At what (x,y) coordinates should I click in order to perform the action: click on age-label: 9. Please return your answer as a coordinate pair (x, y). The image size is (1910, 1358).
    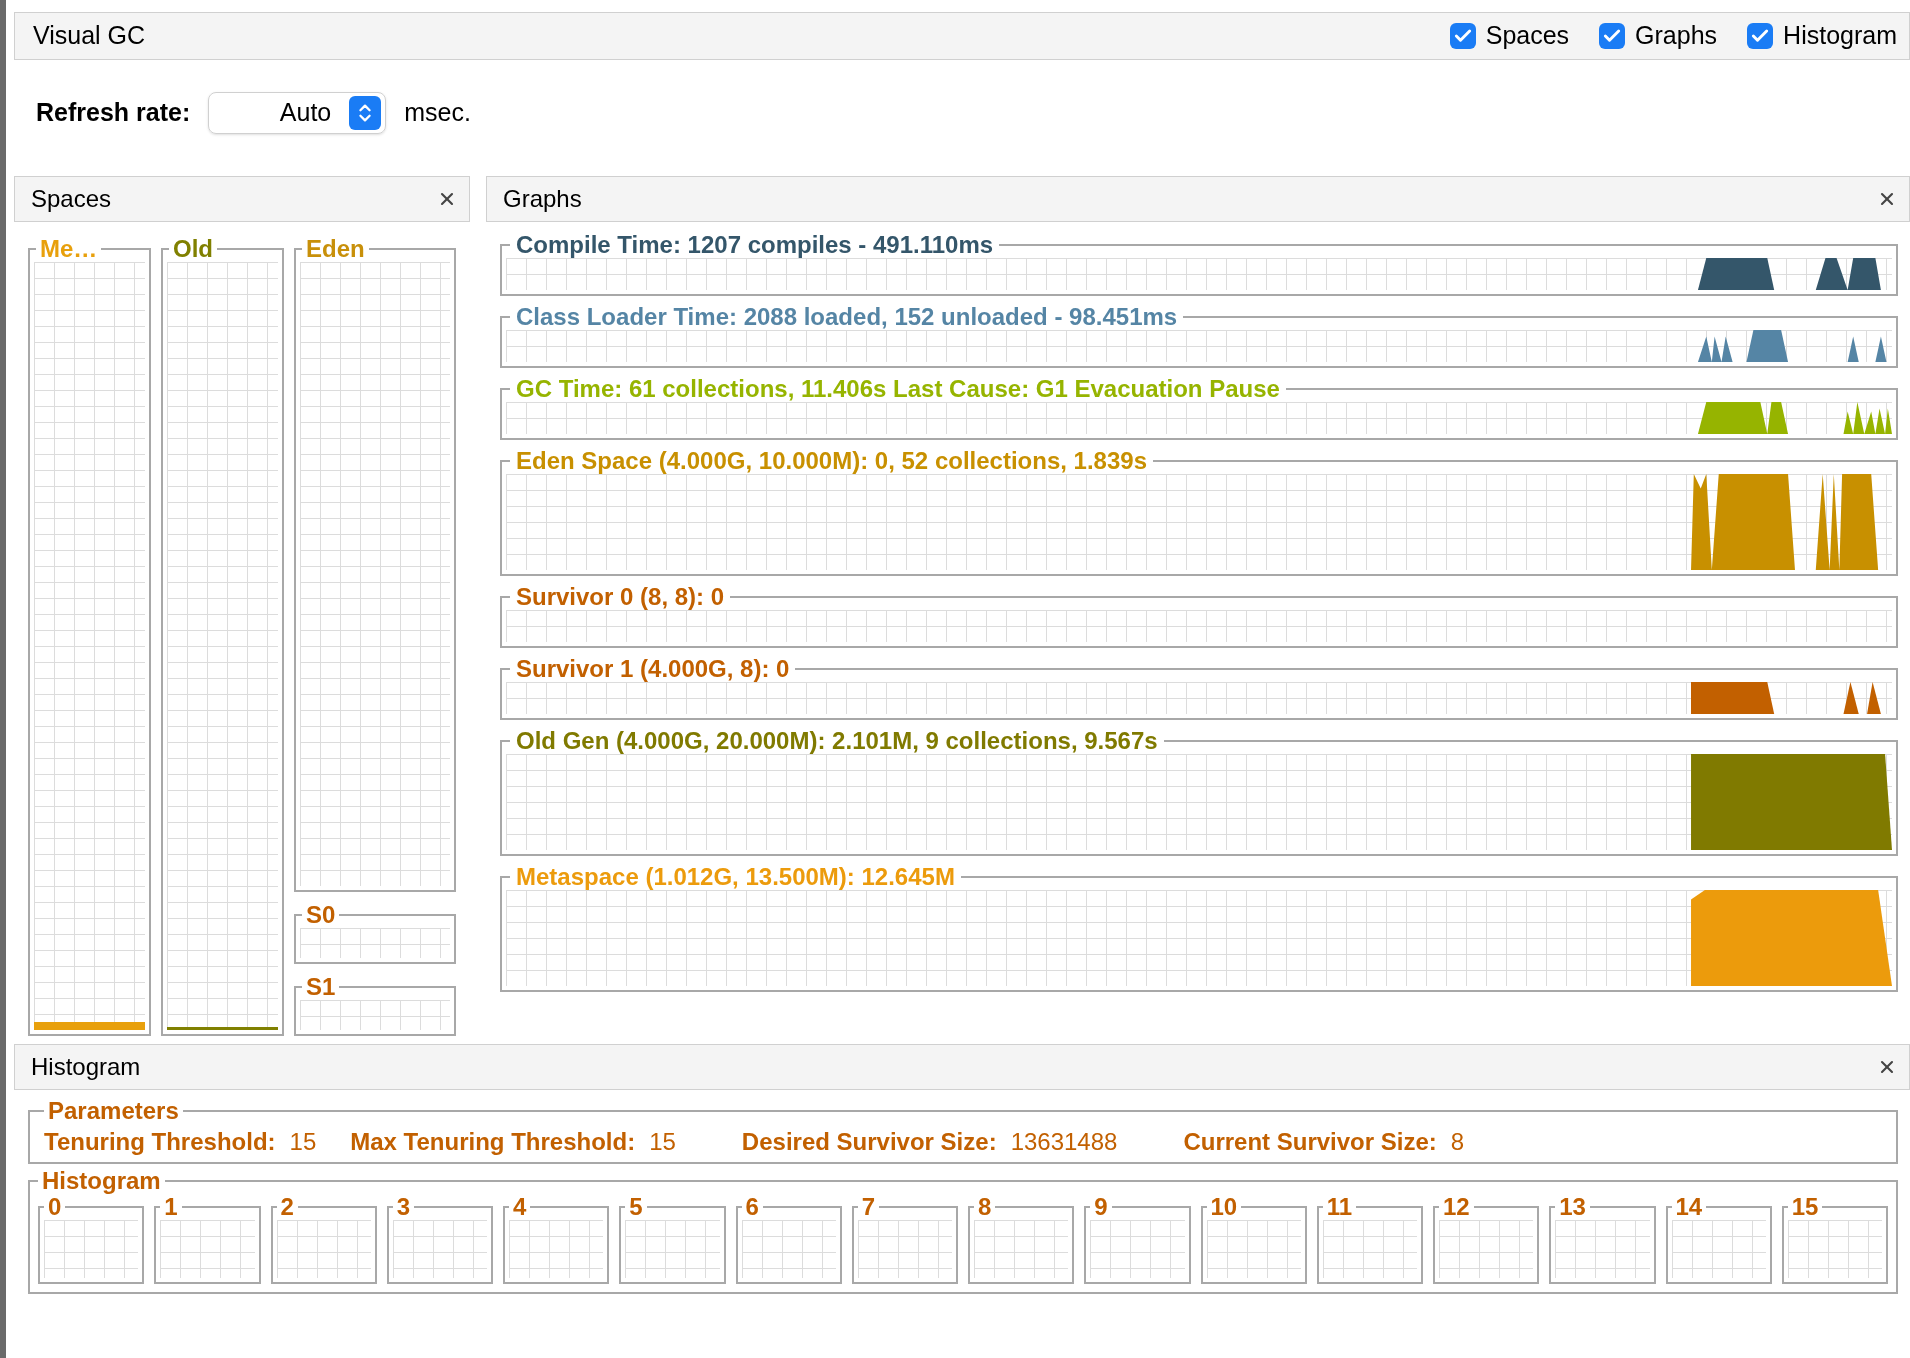
    Looking at the image, I should click on (1101, 1207).